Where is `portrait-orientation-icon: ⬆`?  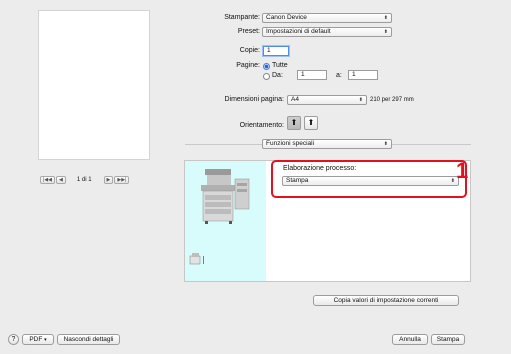
portrait-orientation-icon: ⬆ is located at coordinates (294, 122).